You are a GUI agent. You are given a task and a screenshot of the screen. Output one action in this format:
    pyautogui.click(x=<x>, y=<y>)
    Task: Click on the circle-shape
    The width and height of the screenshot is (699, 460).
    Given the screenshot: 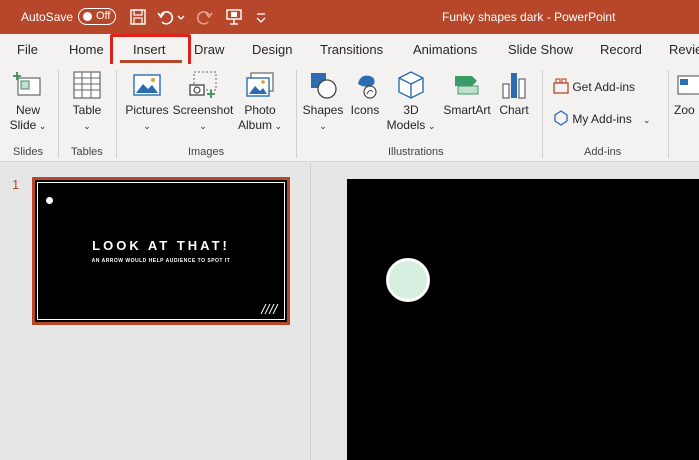 What is the action you would take?
    pyautogui.click(x=408, y=280)
    